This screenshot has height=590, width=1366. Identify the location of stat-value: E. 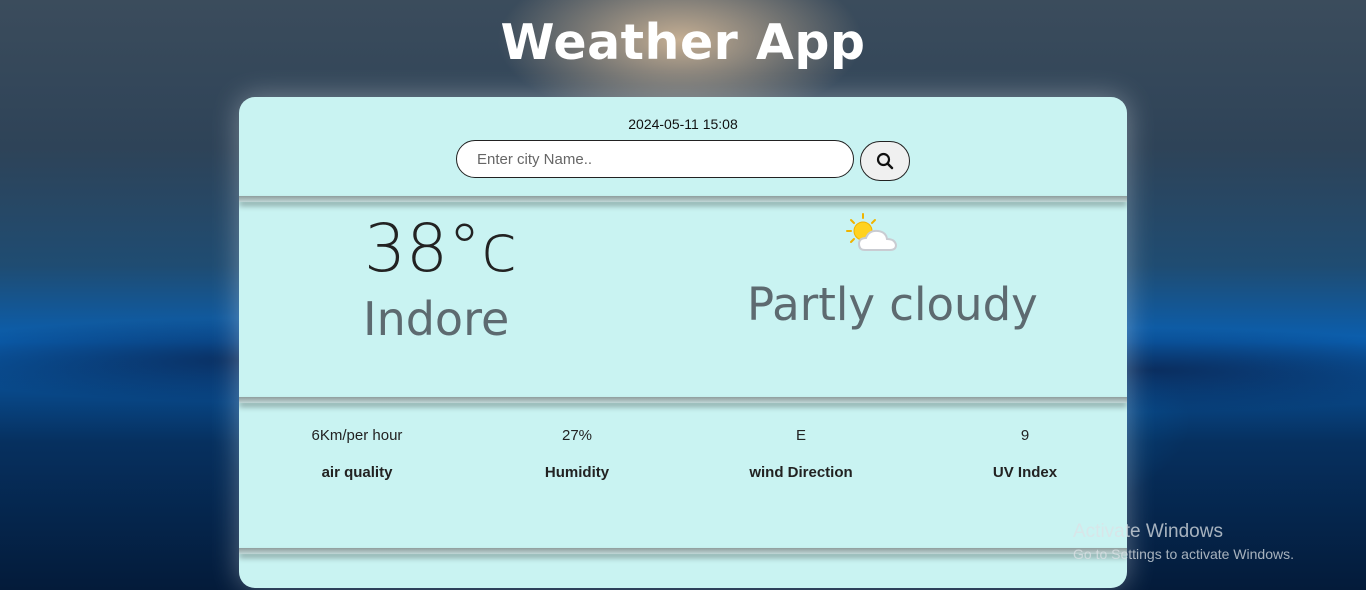
(800, 435).